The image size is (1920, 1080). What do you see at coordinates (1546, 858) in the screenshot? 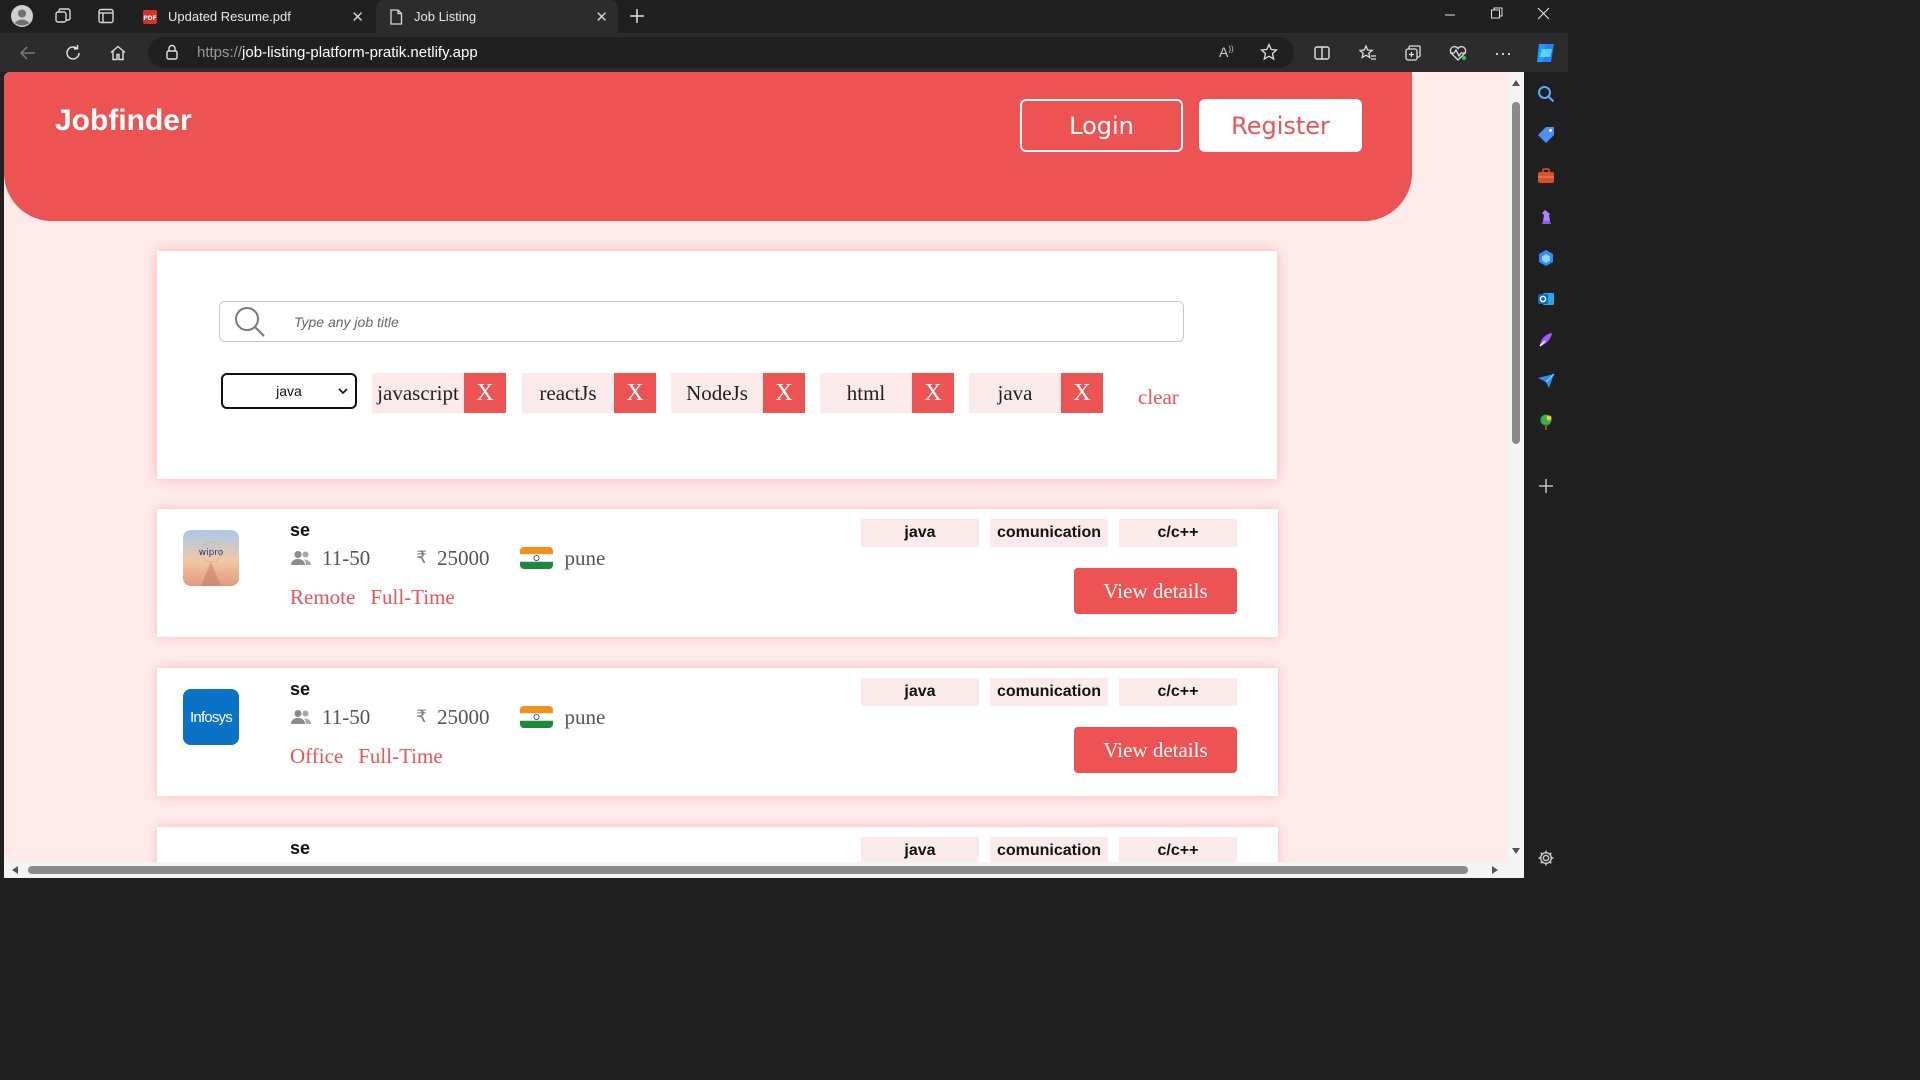
I see `settings-gear-icon` at bounding box center [1546, 858].